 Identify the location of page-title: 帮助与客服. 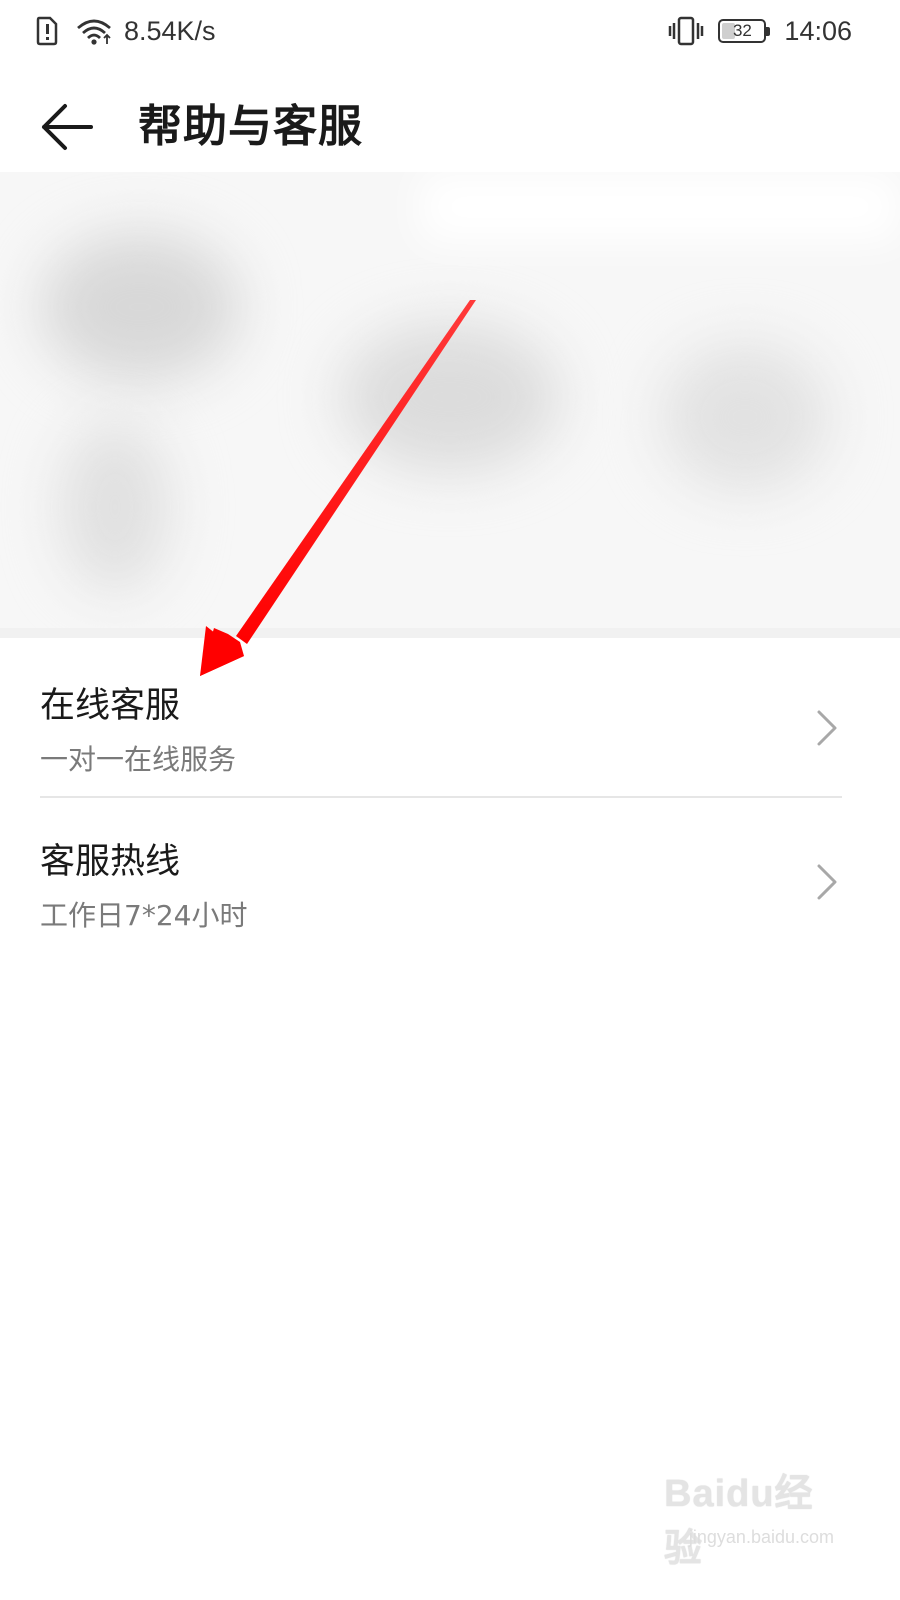
(250, 126).